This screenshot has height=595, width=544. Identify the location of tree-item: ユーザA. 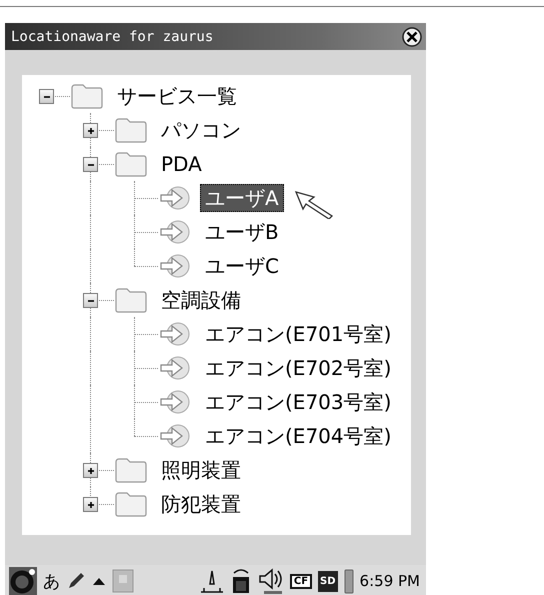
(242, 198).